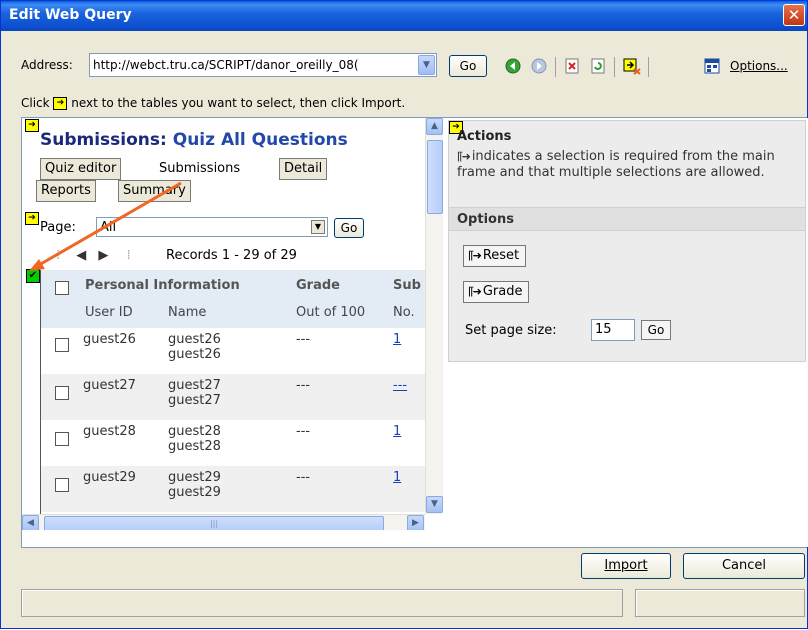  I want to click on header-personal-information: Personal Information, so click(162, 285).